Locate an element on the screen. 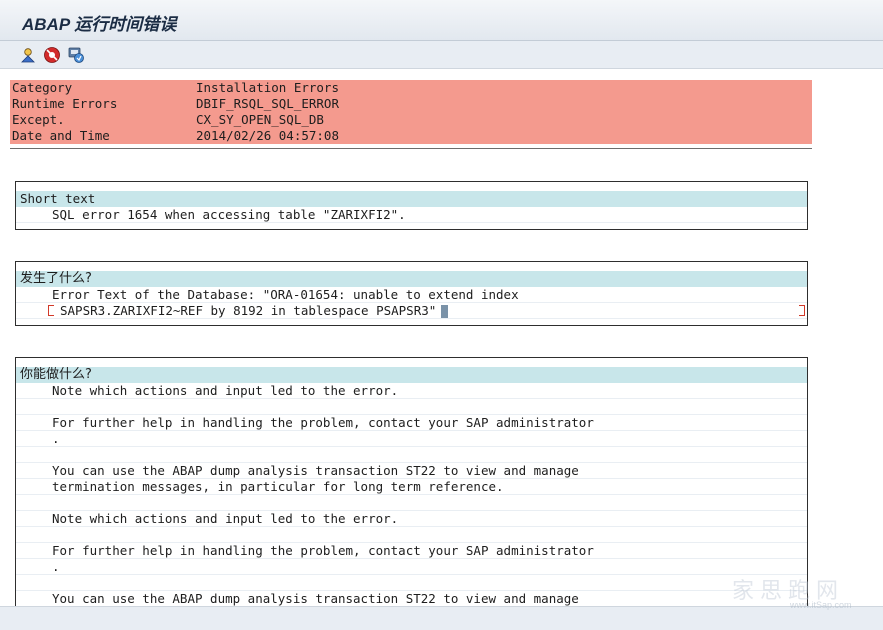  header-row-runtime-errors: Runtime Errors DBIF_RSQL_SQL_ERROR is located at coordinates (411, 104).